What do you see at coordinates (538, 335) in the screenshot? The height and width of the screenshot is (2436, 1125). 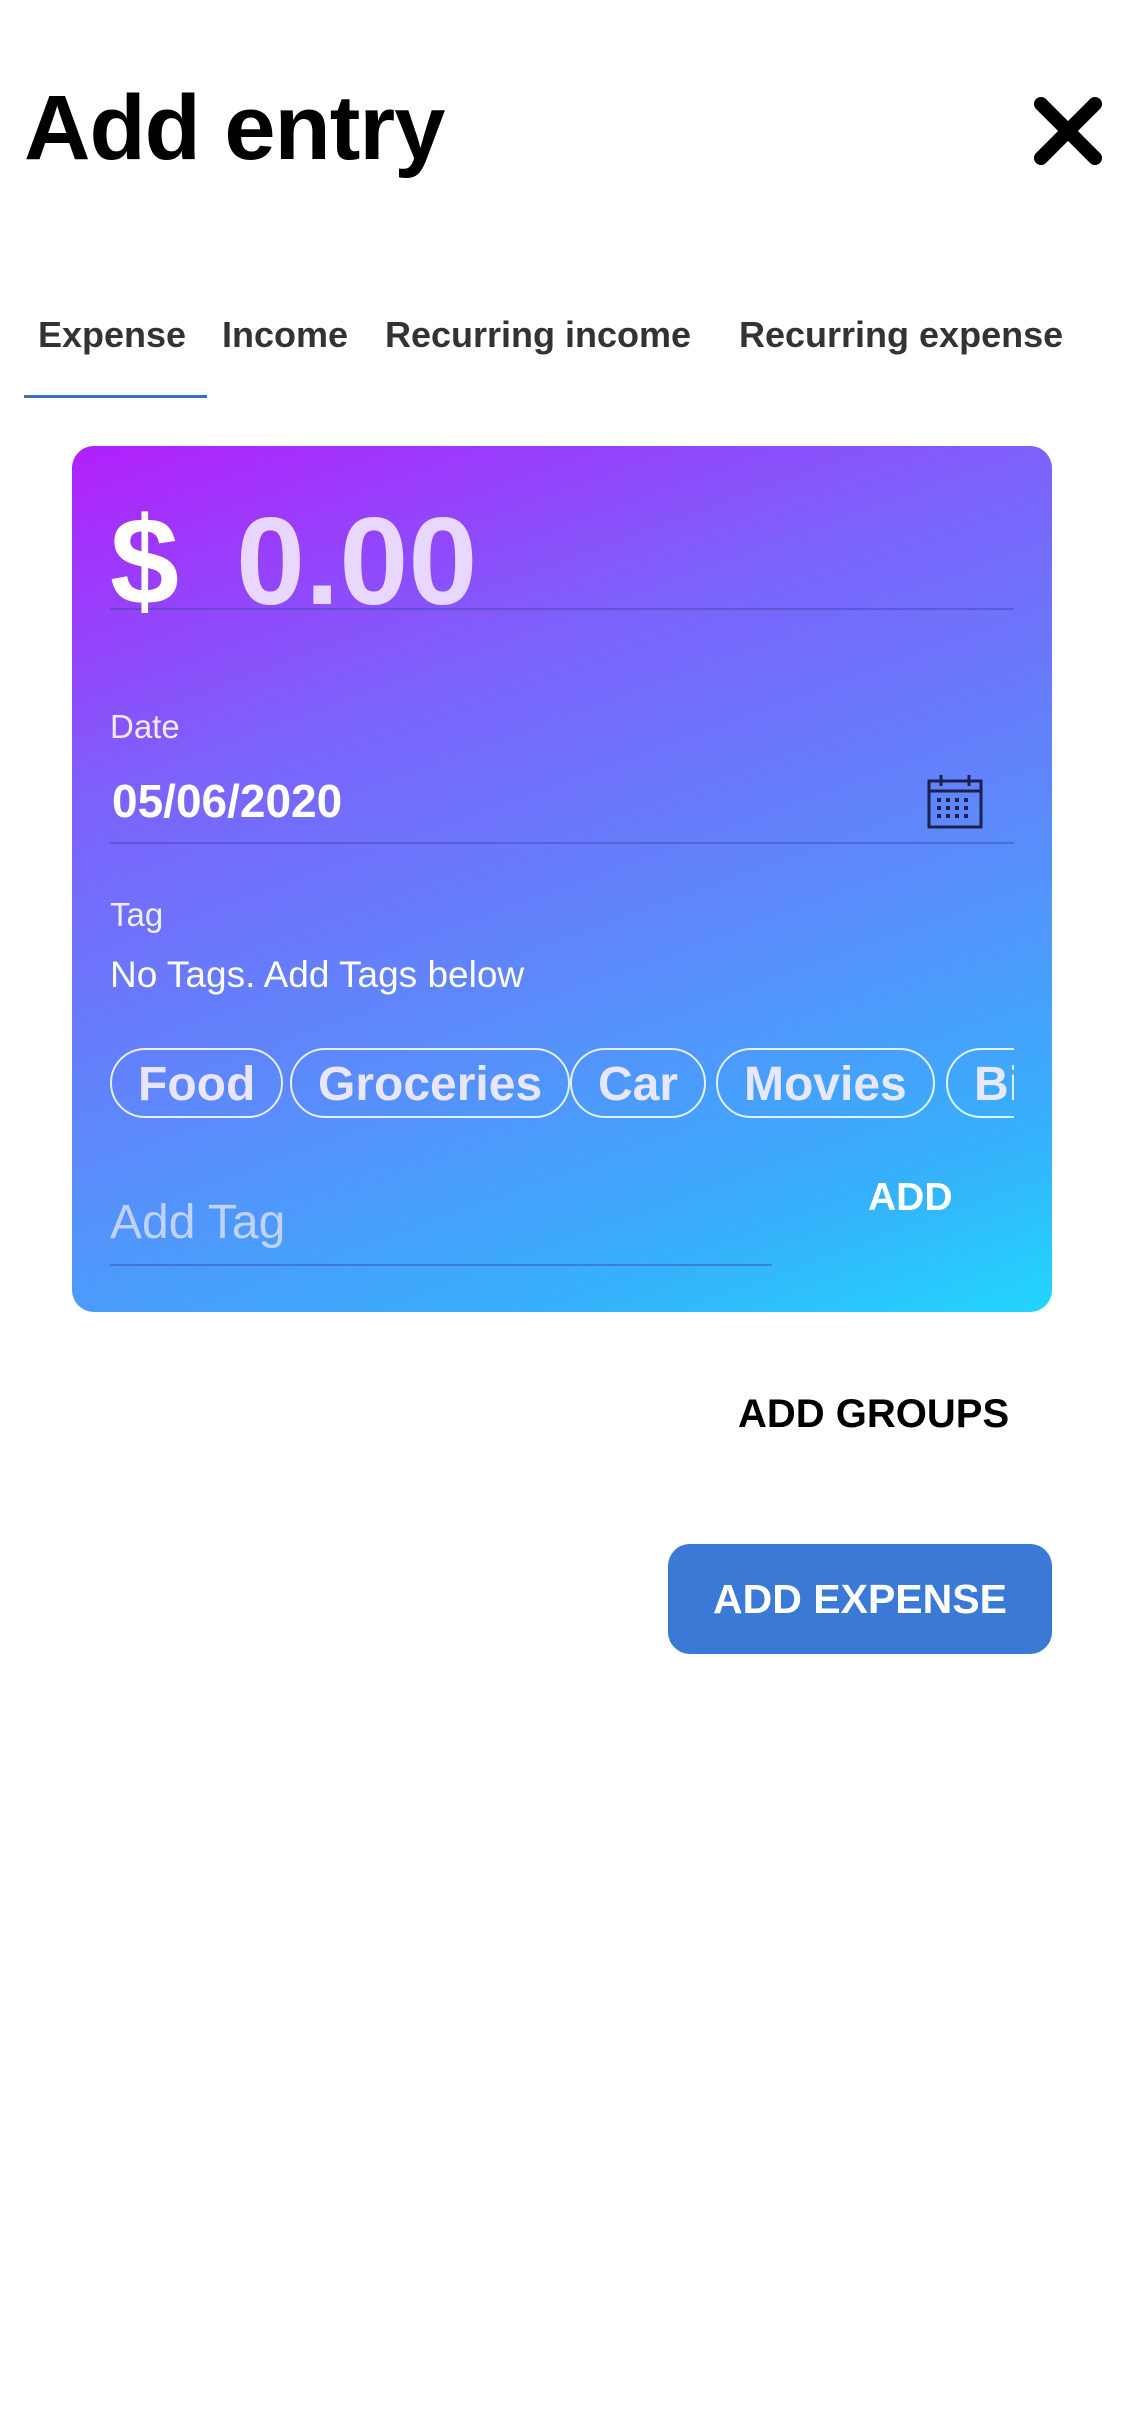 I see `tab-recurring-income: Recurring income` at bounding box center [538, 335].